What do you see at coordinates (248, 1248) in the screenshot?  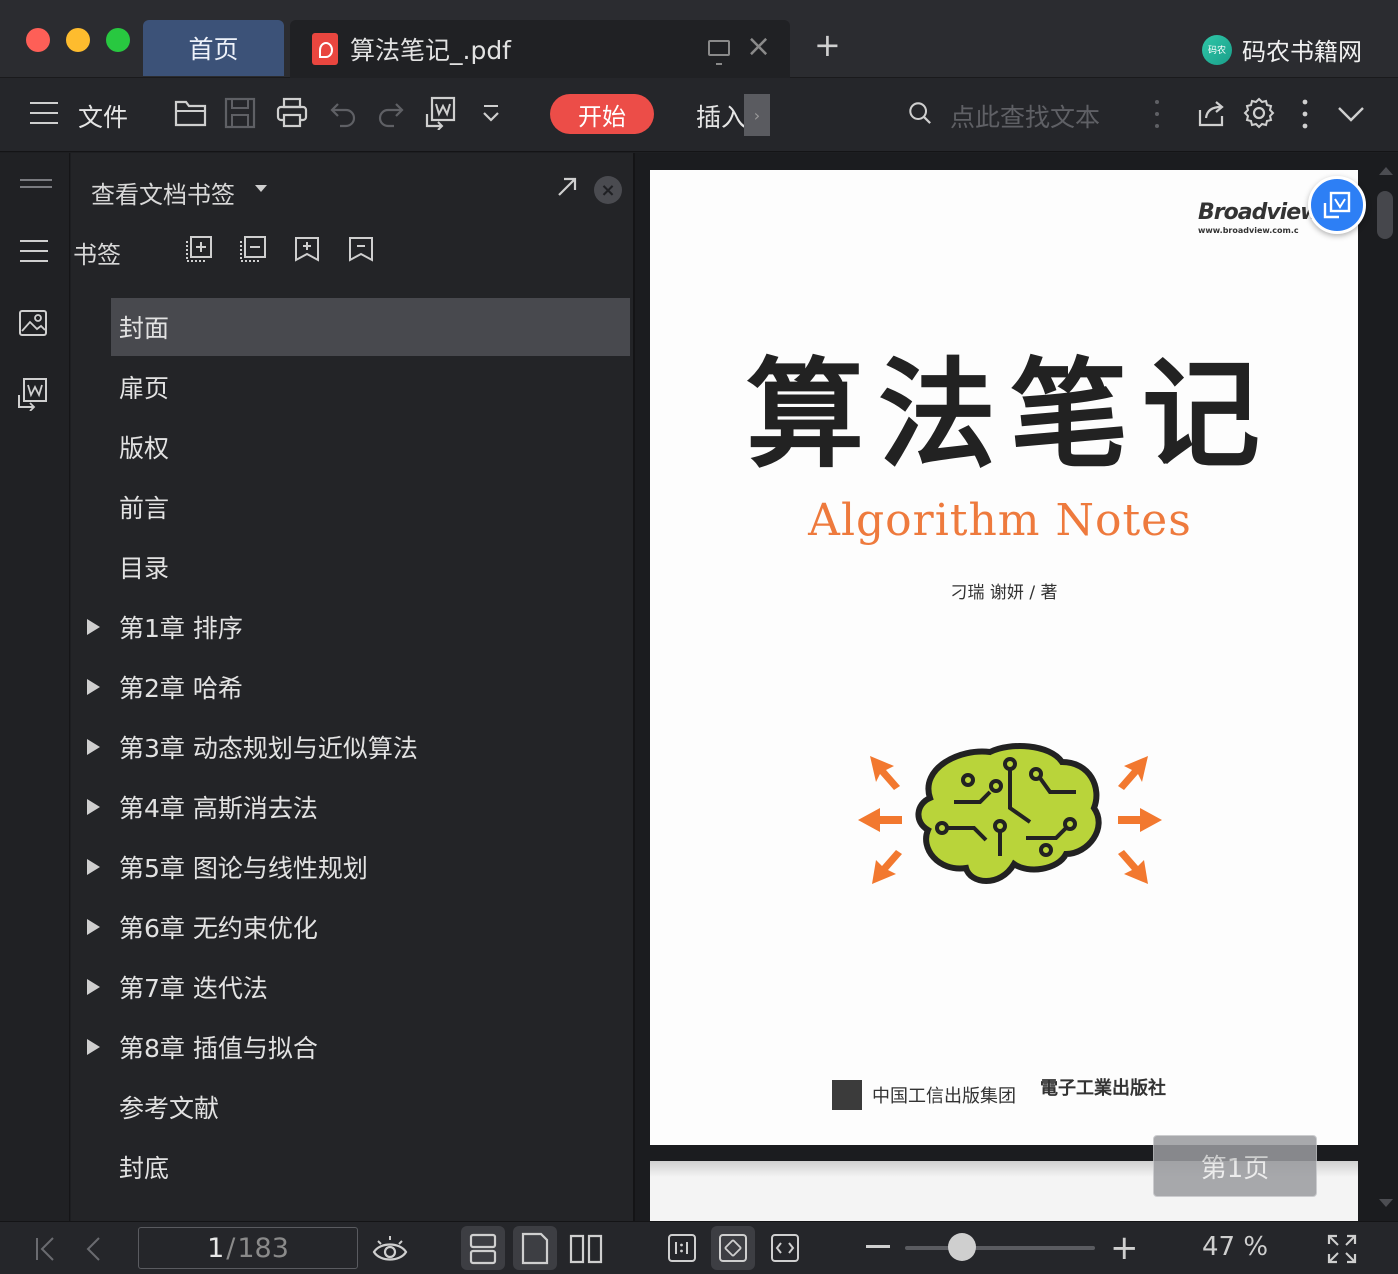 I see `page-number-input: 1 / 183` at bounding box center [248, 1248].